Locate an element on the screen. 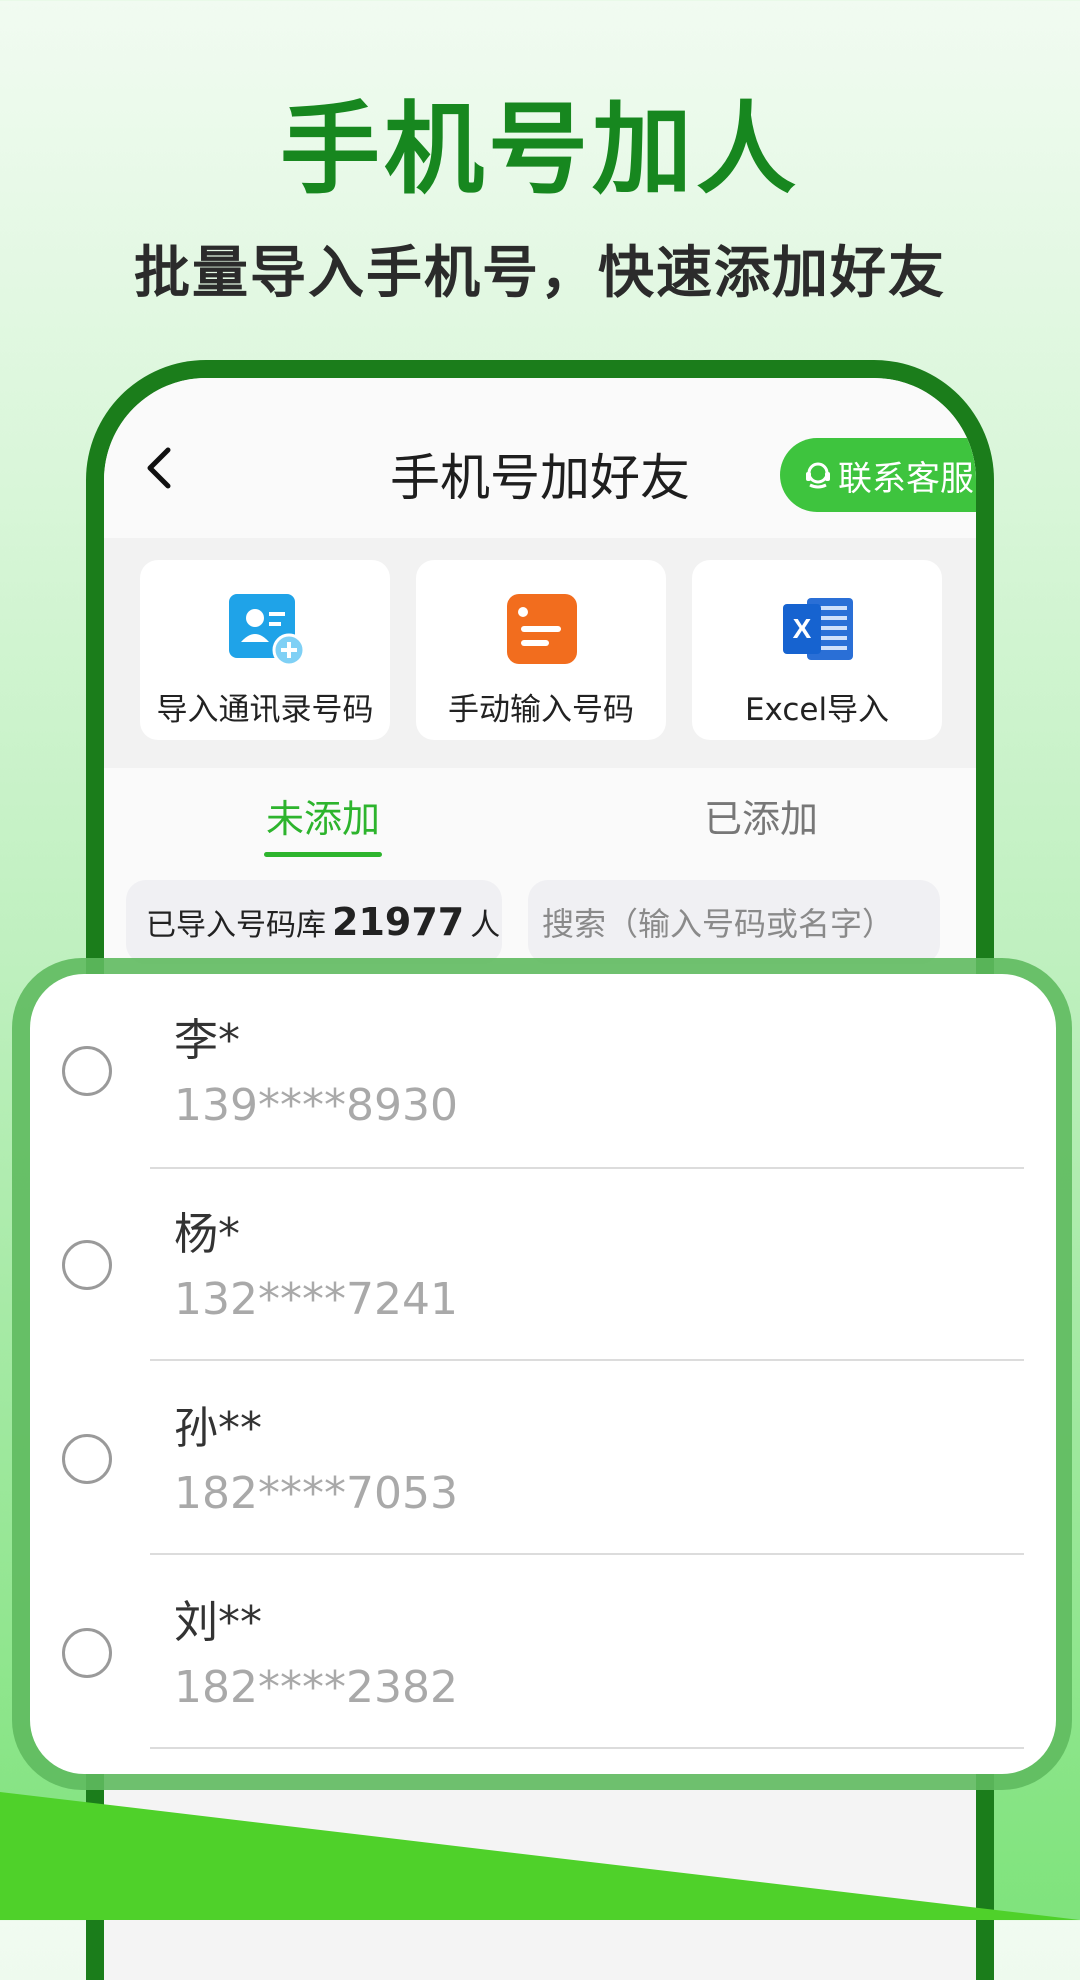 Image resolution: width=1080 pixels, height=1980 pixels. search-placeholder: 搜索（输入号码或名字） is located at coordinates (718, 924).